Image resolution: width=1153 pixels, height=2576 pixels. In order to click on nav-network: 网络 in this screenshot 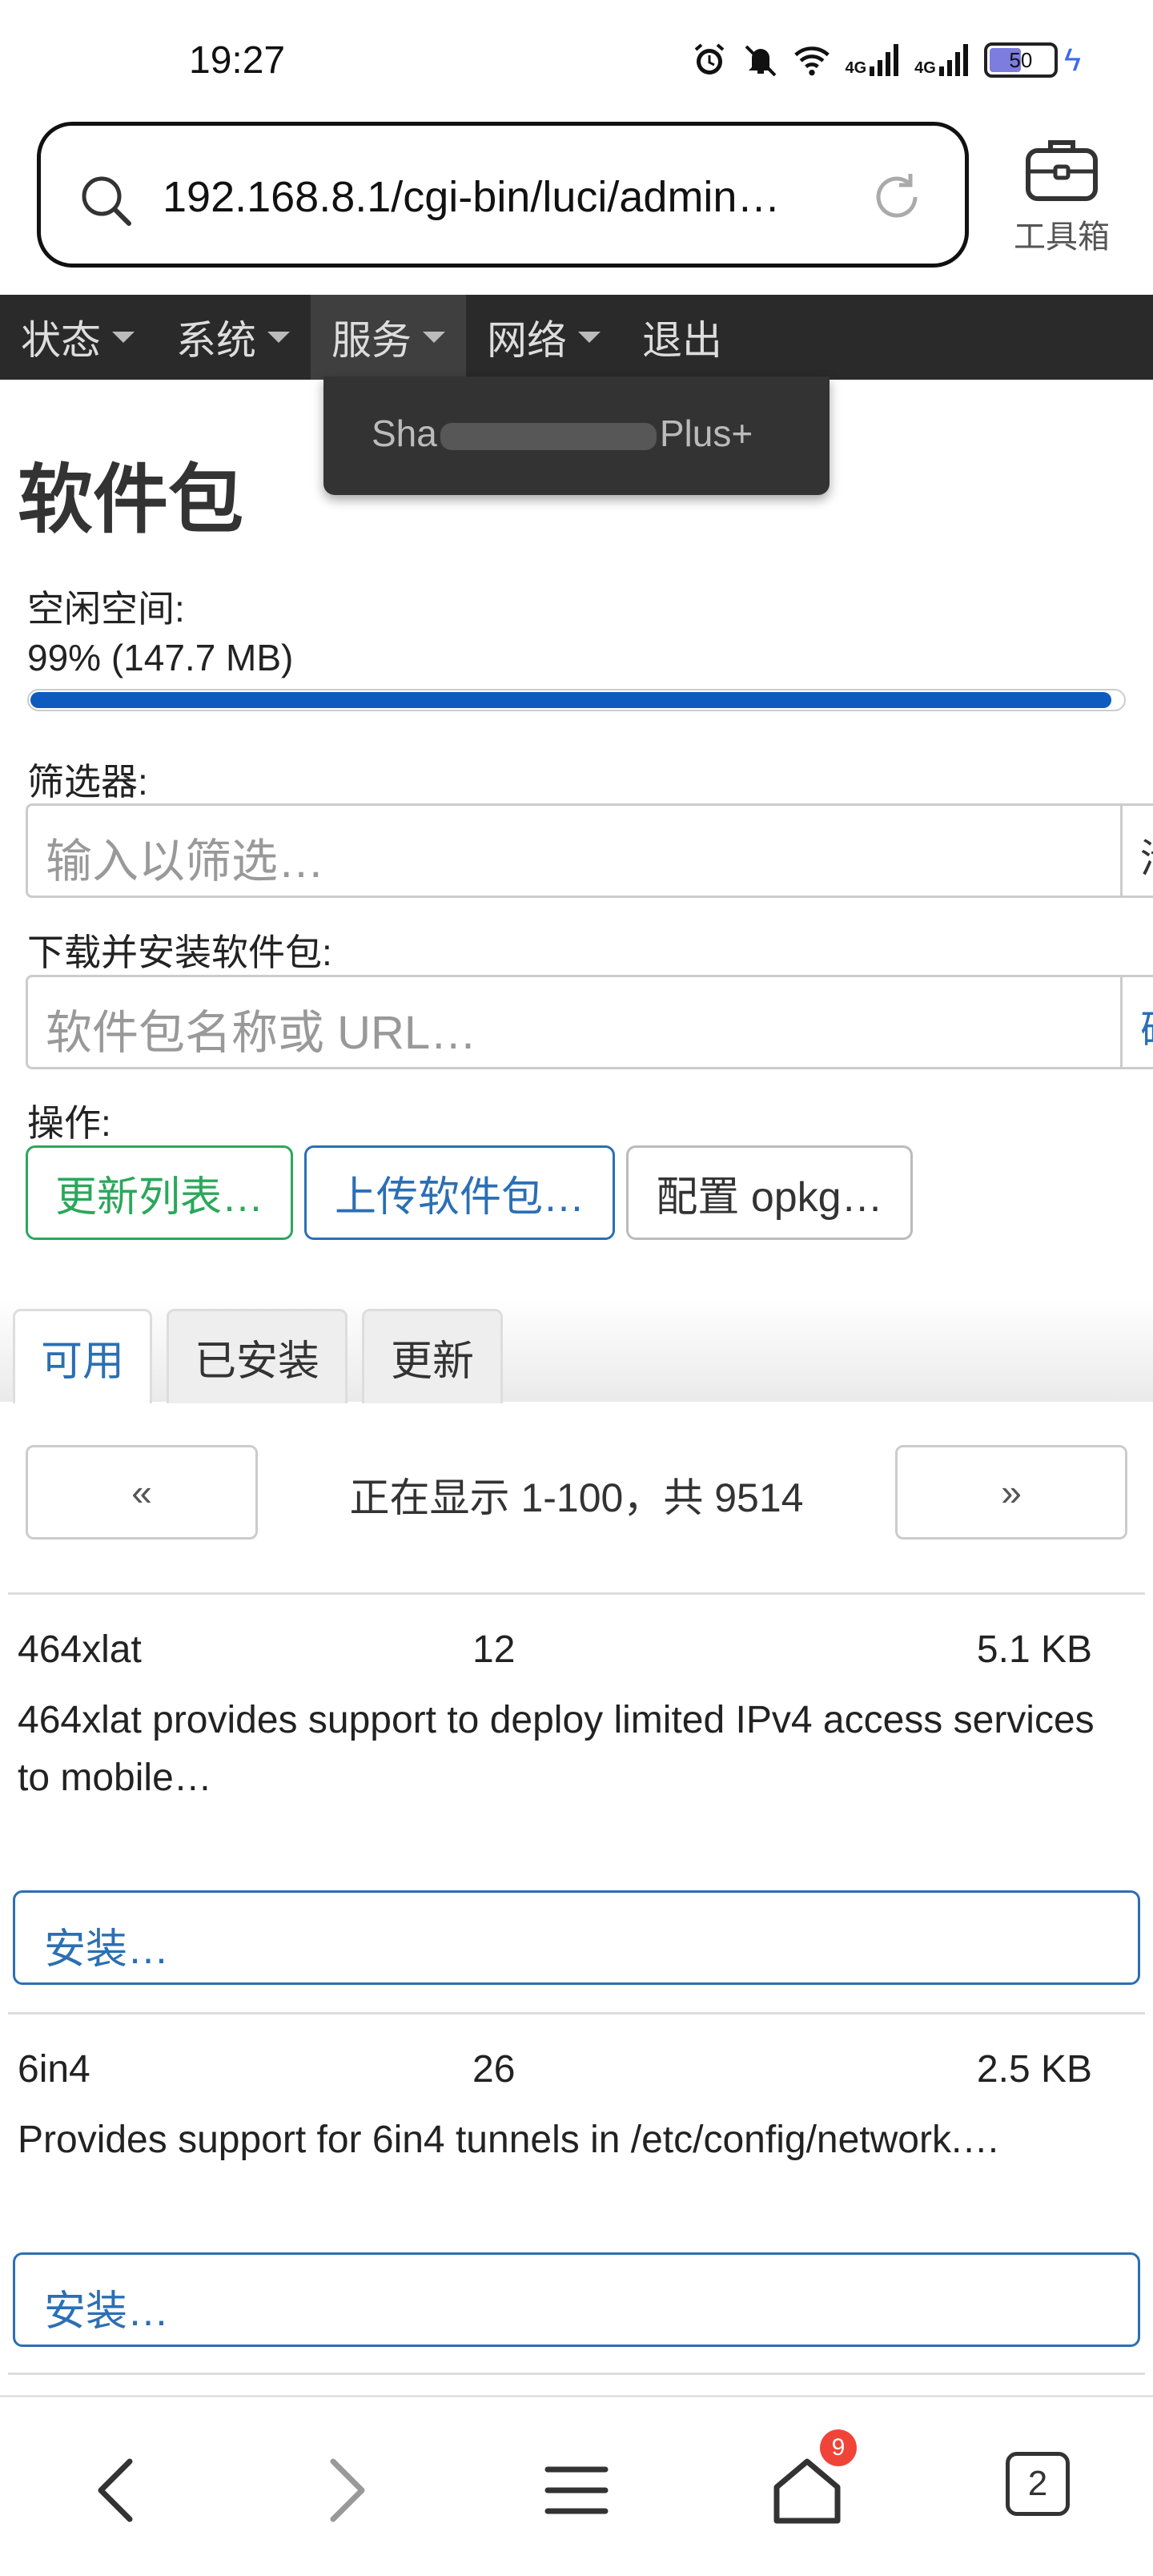, I will do `click(544, 337)`.